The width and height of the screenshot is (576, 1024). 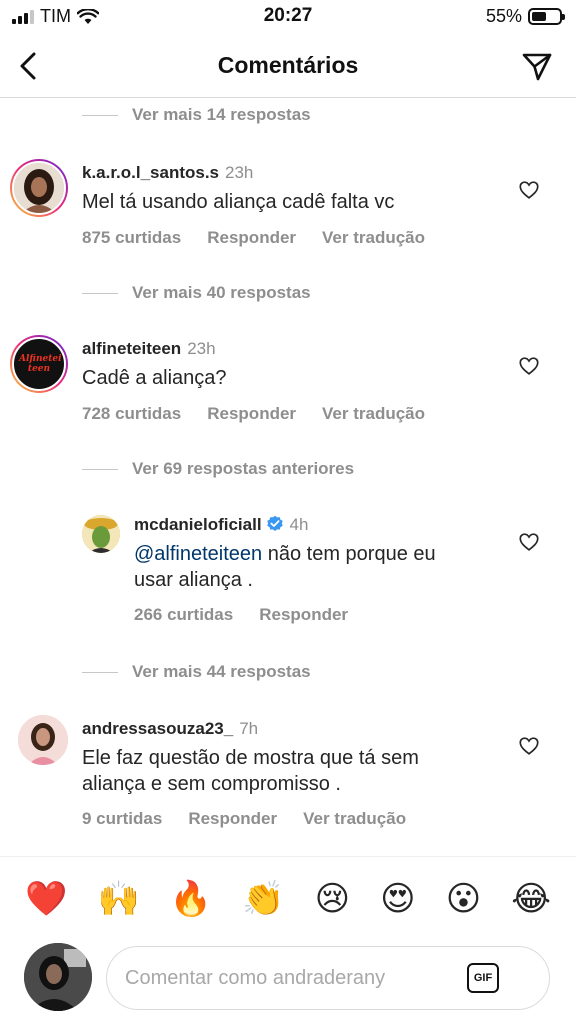 I want to click on gif-button: GIF, so click(x=483, y=978).